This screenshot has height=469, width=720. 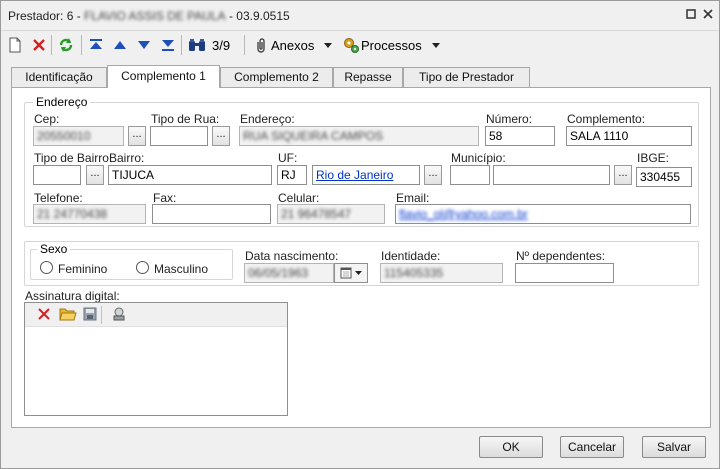 I want to click on fax-label: Fax:, so click(x=165, y=198).